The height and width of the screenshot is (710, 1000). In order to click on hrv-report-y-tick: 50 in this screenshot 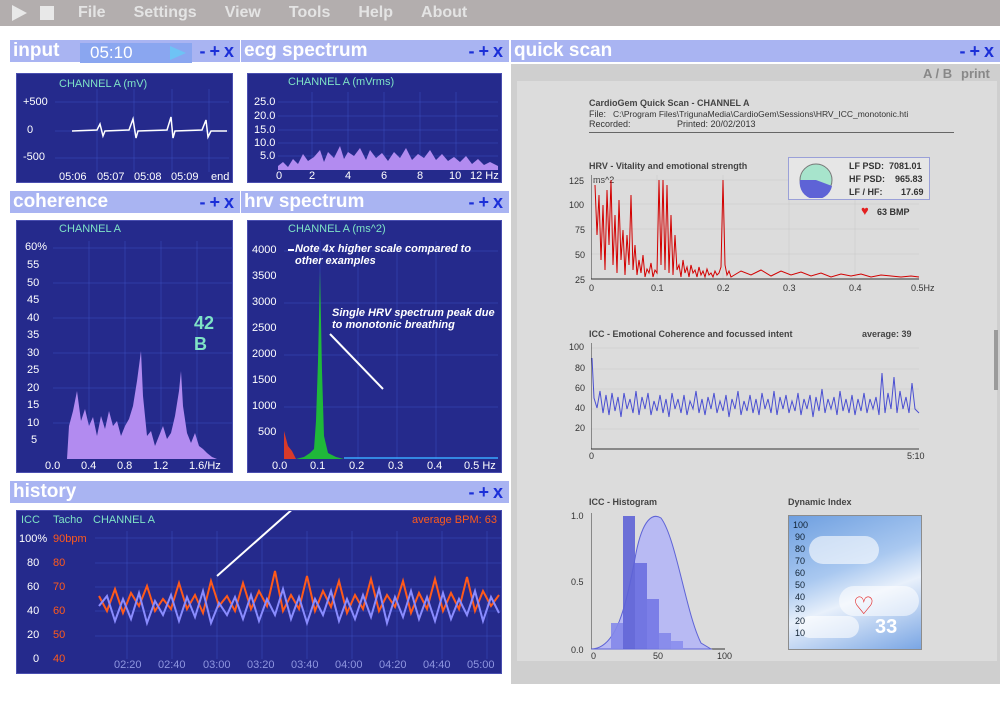, I will do `click(580, 255)`.